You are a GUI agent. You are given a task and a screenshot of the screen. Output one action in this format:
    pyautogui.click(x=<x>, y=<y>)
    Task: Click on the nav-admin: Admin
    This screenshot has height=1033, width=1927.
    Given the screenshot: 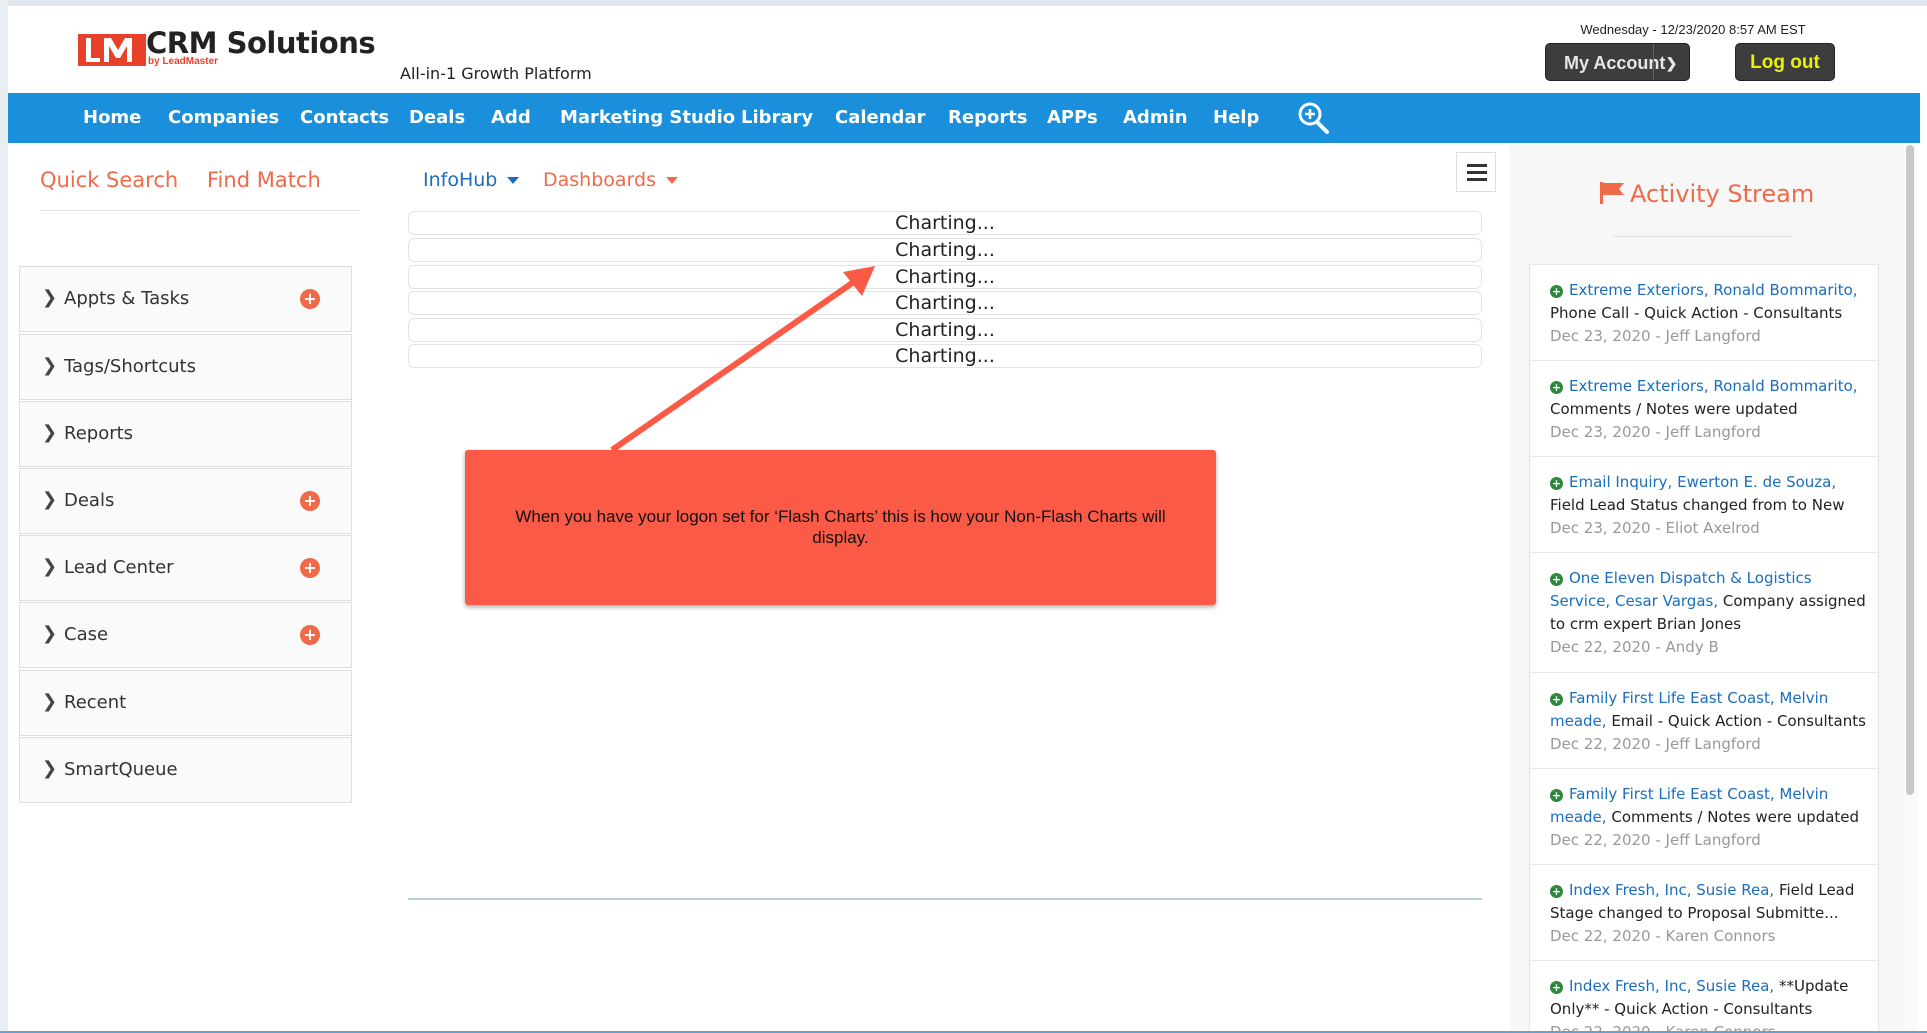 What is the action you would take?
    pyautogui.click(x=1155, y=118)
    